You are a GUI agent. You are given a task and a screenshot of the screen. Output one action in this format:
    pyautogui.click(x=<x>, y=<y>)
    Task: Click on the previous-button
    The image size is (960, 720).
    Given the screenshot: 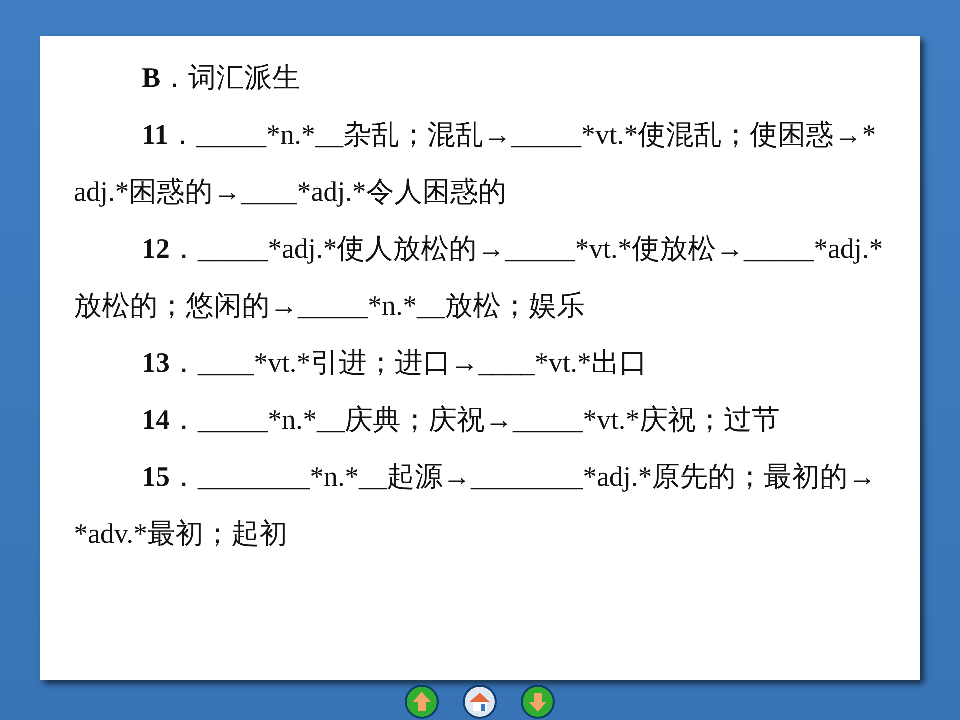 What is the action you would take?
    pyautogui.click(x=422, y=702)
    